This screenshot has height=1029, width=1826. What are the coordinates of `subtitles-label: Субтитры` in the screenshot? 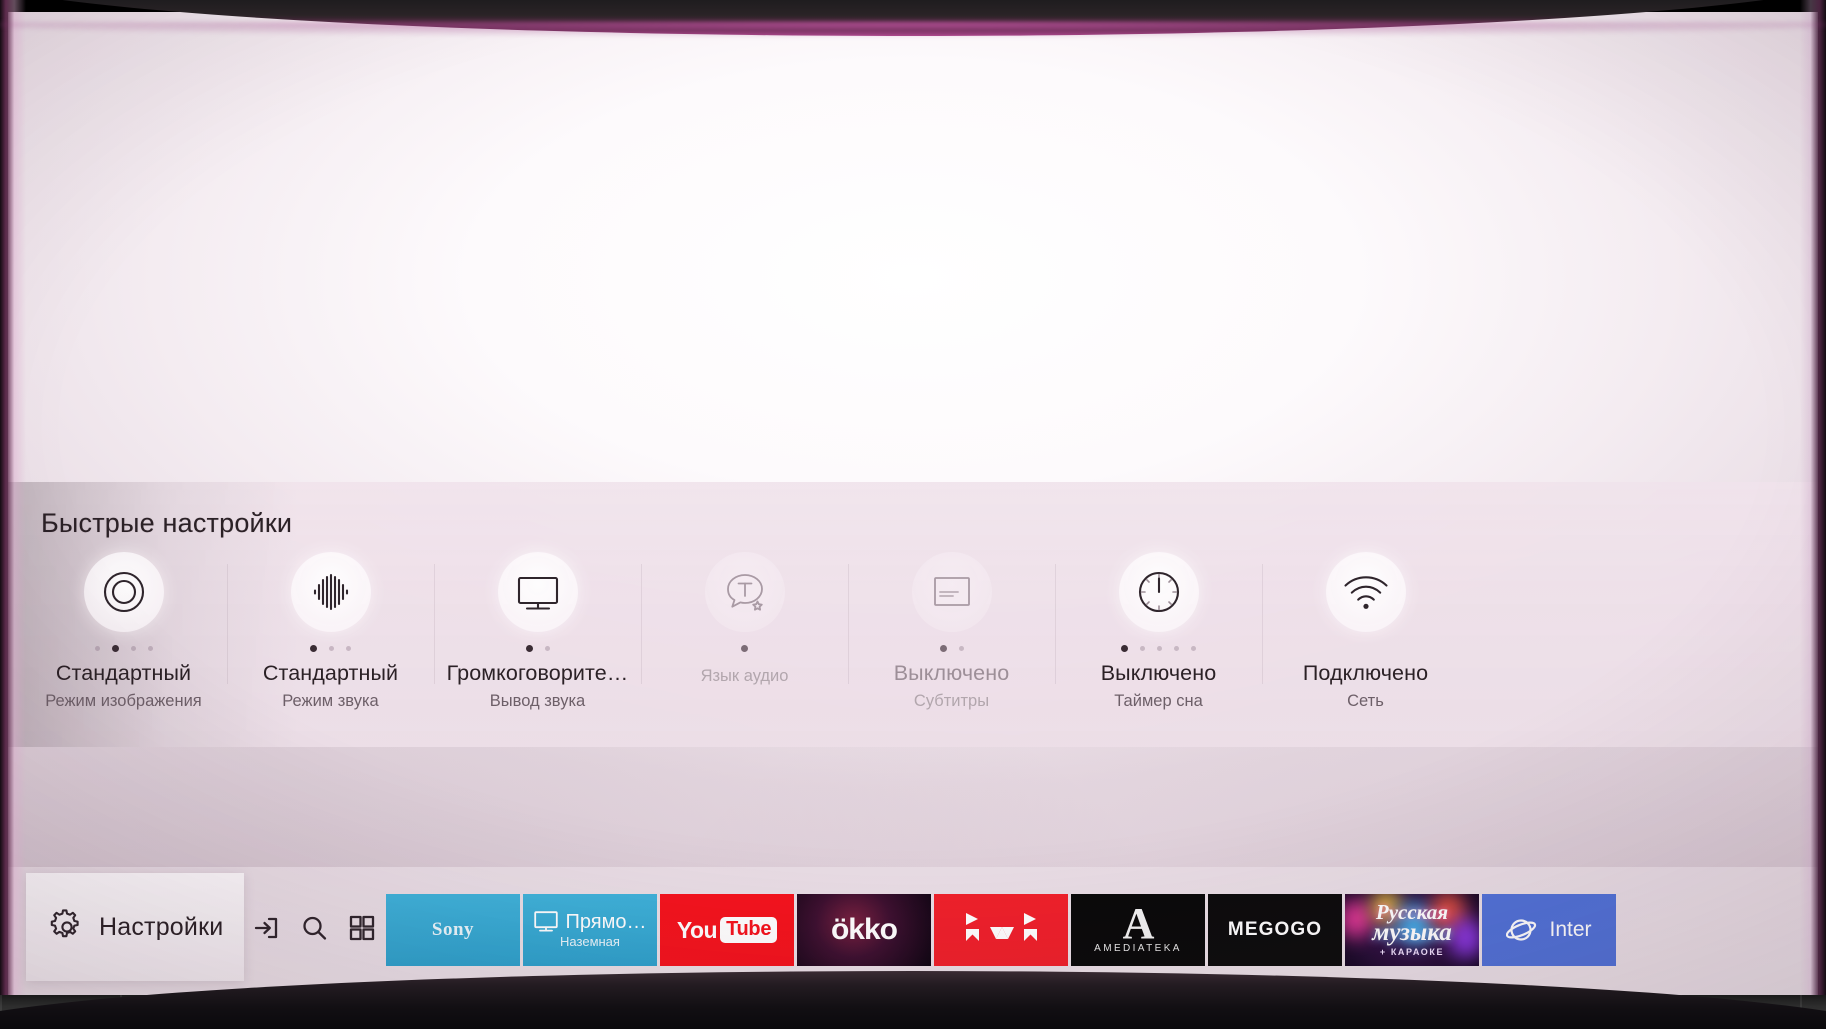 It's located at (951, 701).